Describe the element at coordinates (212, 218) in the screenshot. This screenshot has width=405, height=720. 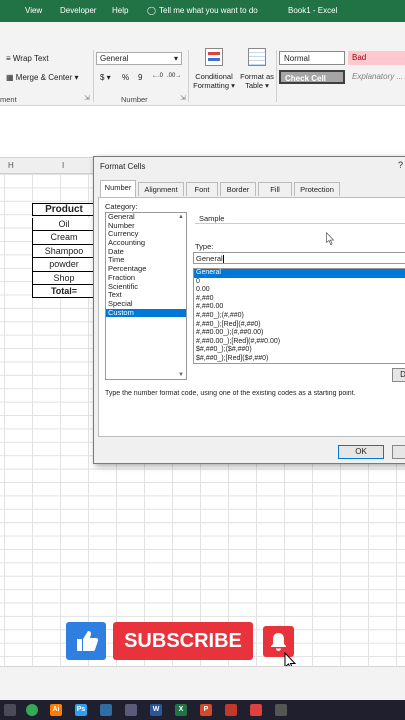
I see `sample-label: Sample` at that location.